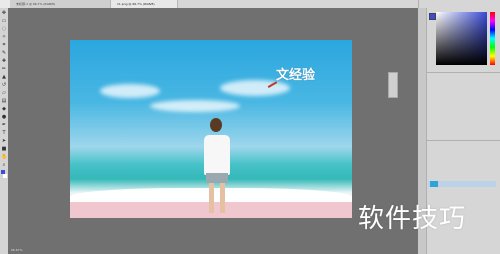 The width and height of the screenshot is (500, 254). I want to click on person-head, so click(216, 125).